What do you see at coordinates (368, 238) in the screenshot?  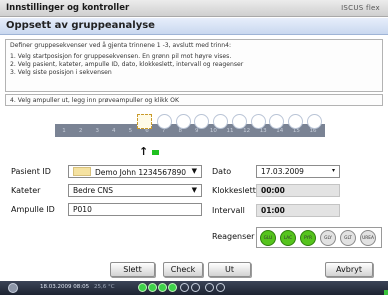 I see `reagent-toggle-urea: UREA` at bounding box center [368, 238].